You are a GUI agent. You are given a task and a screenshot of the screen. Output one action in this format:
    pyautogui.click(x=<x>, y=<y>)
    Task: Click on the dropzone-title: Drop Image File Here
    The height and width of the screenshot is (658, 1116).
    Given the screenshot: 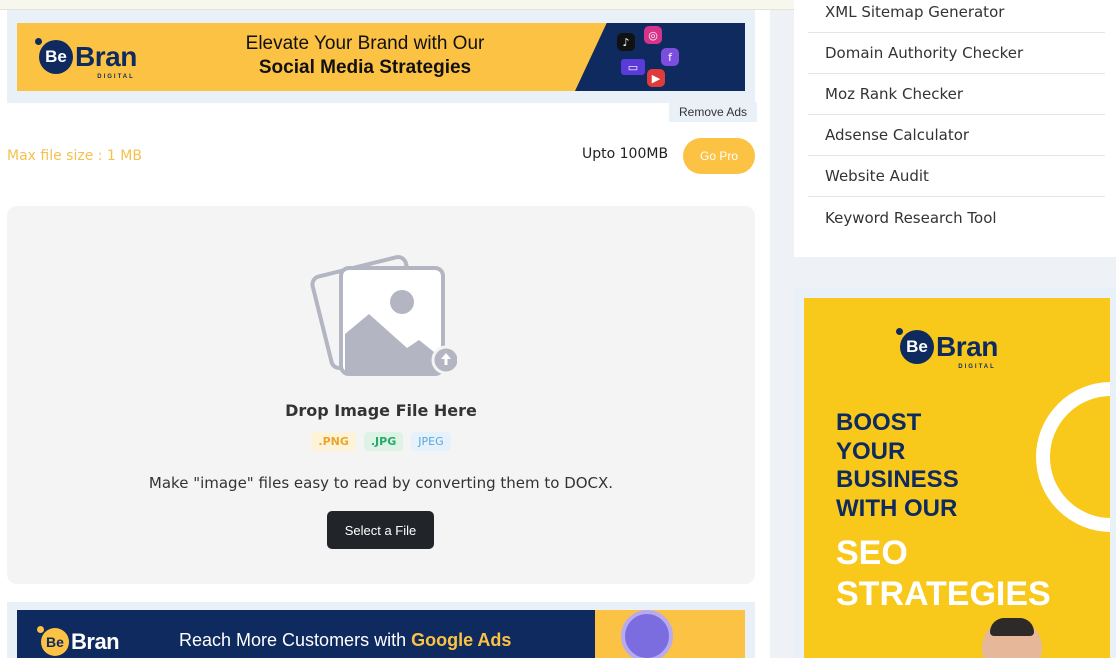 What is the action you would take?
    pyautogui.click(x=381, y=410)
    